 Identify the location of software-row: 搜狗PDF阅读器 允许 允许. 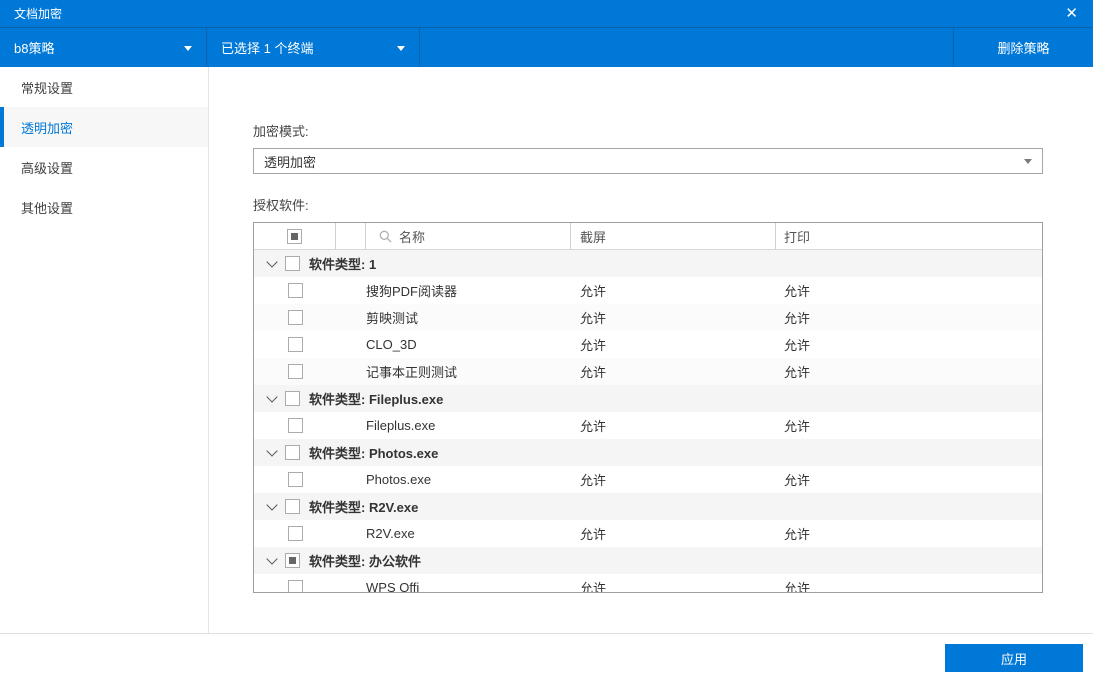
(648, 290).